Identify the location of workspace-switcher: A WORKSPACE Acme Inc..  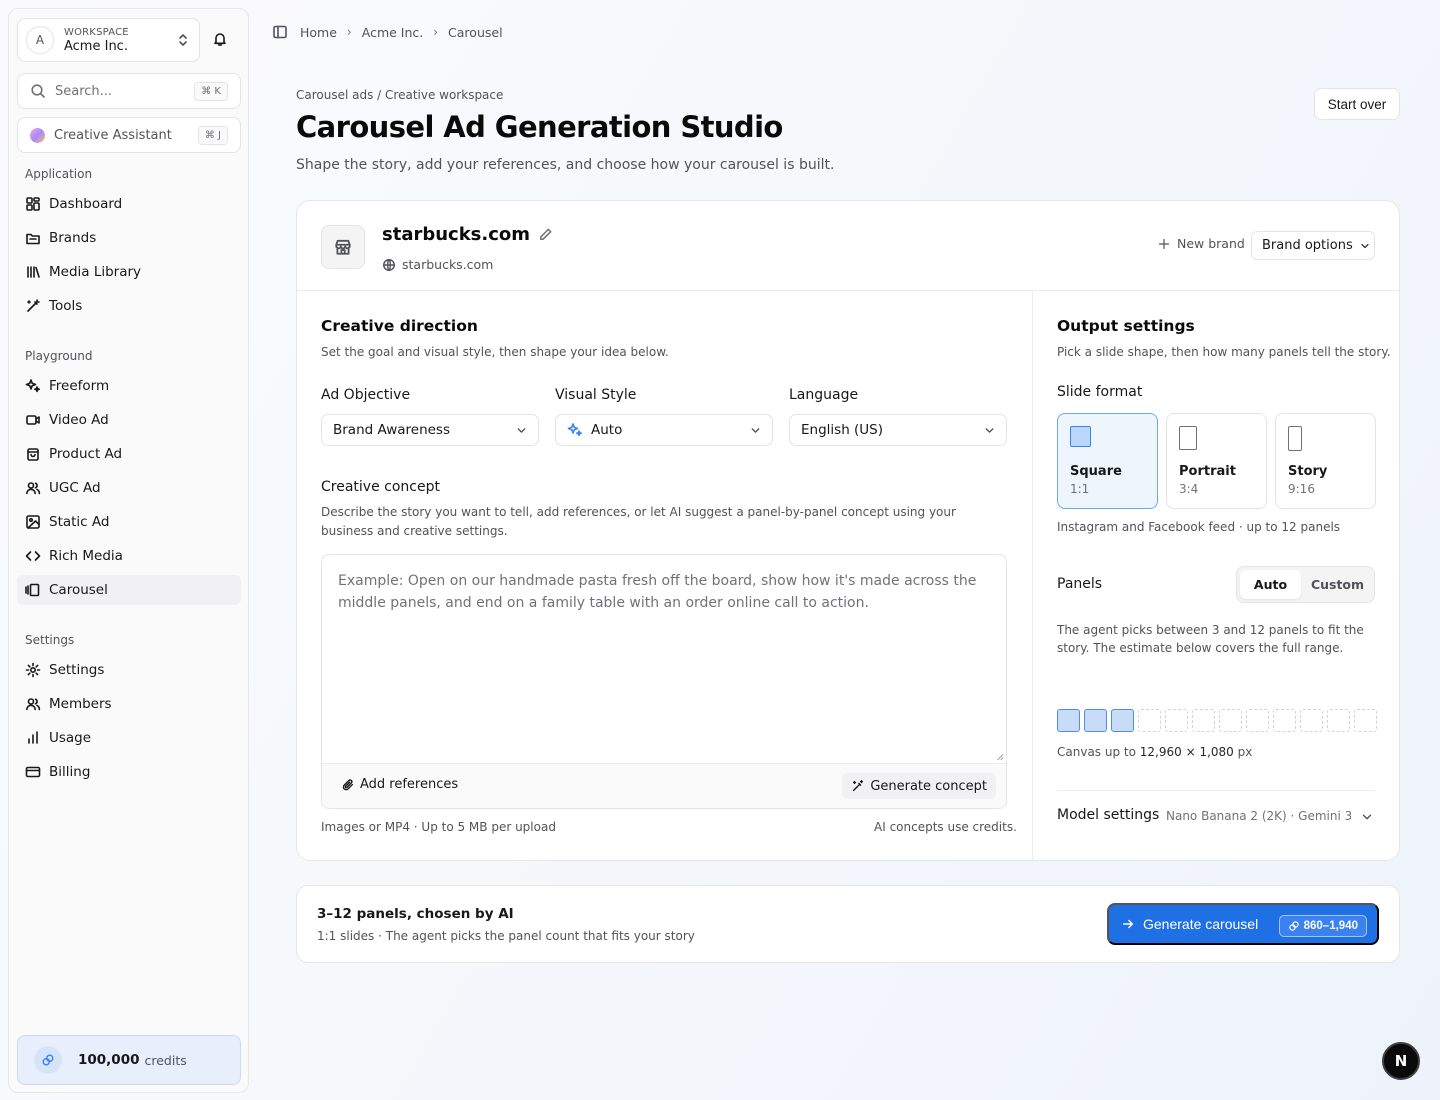
(108, 40).